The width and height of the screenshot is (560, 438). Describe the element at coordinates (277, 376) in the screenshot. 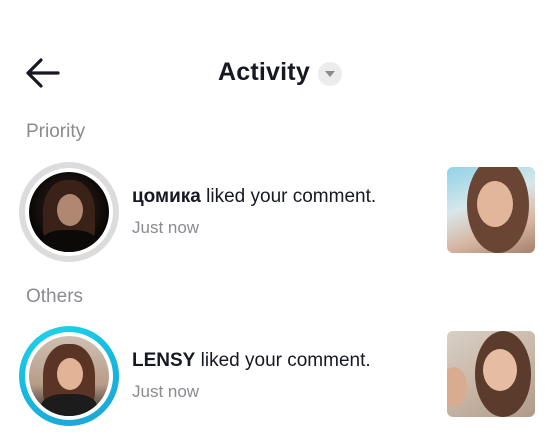

I see `activity-text: LENSY liked your comment. Just now` at that location.